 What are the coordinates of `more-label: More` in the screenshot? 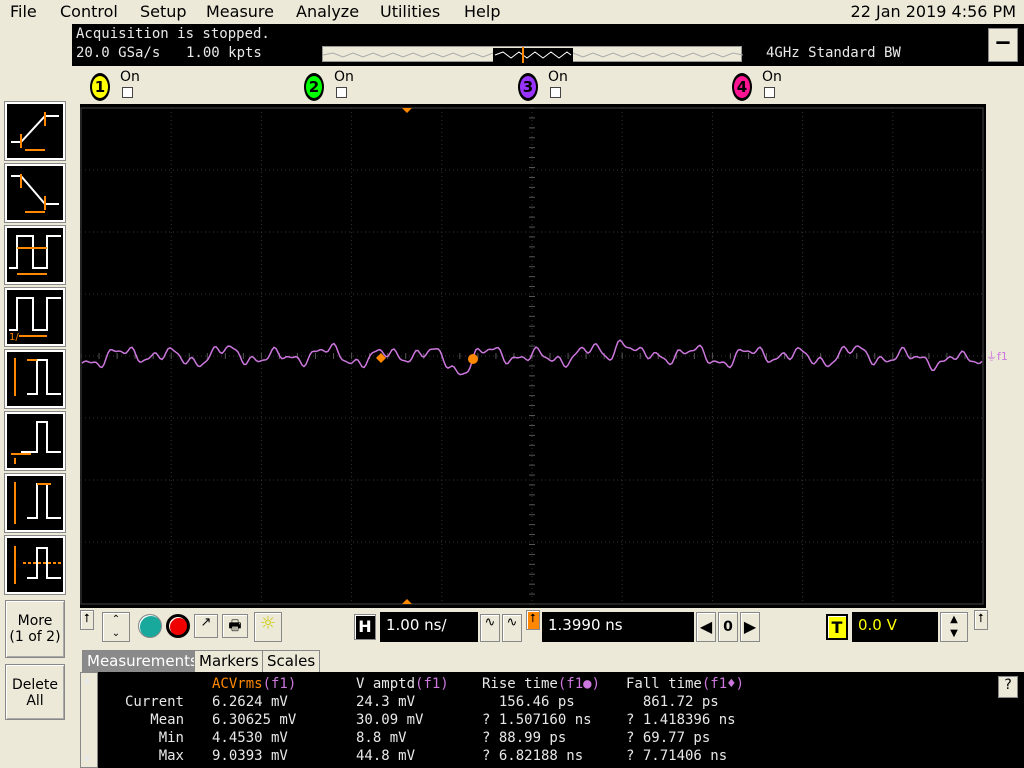 It's located at (35, 621).